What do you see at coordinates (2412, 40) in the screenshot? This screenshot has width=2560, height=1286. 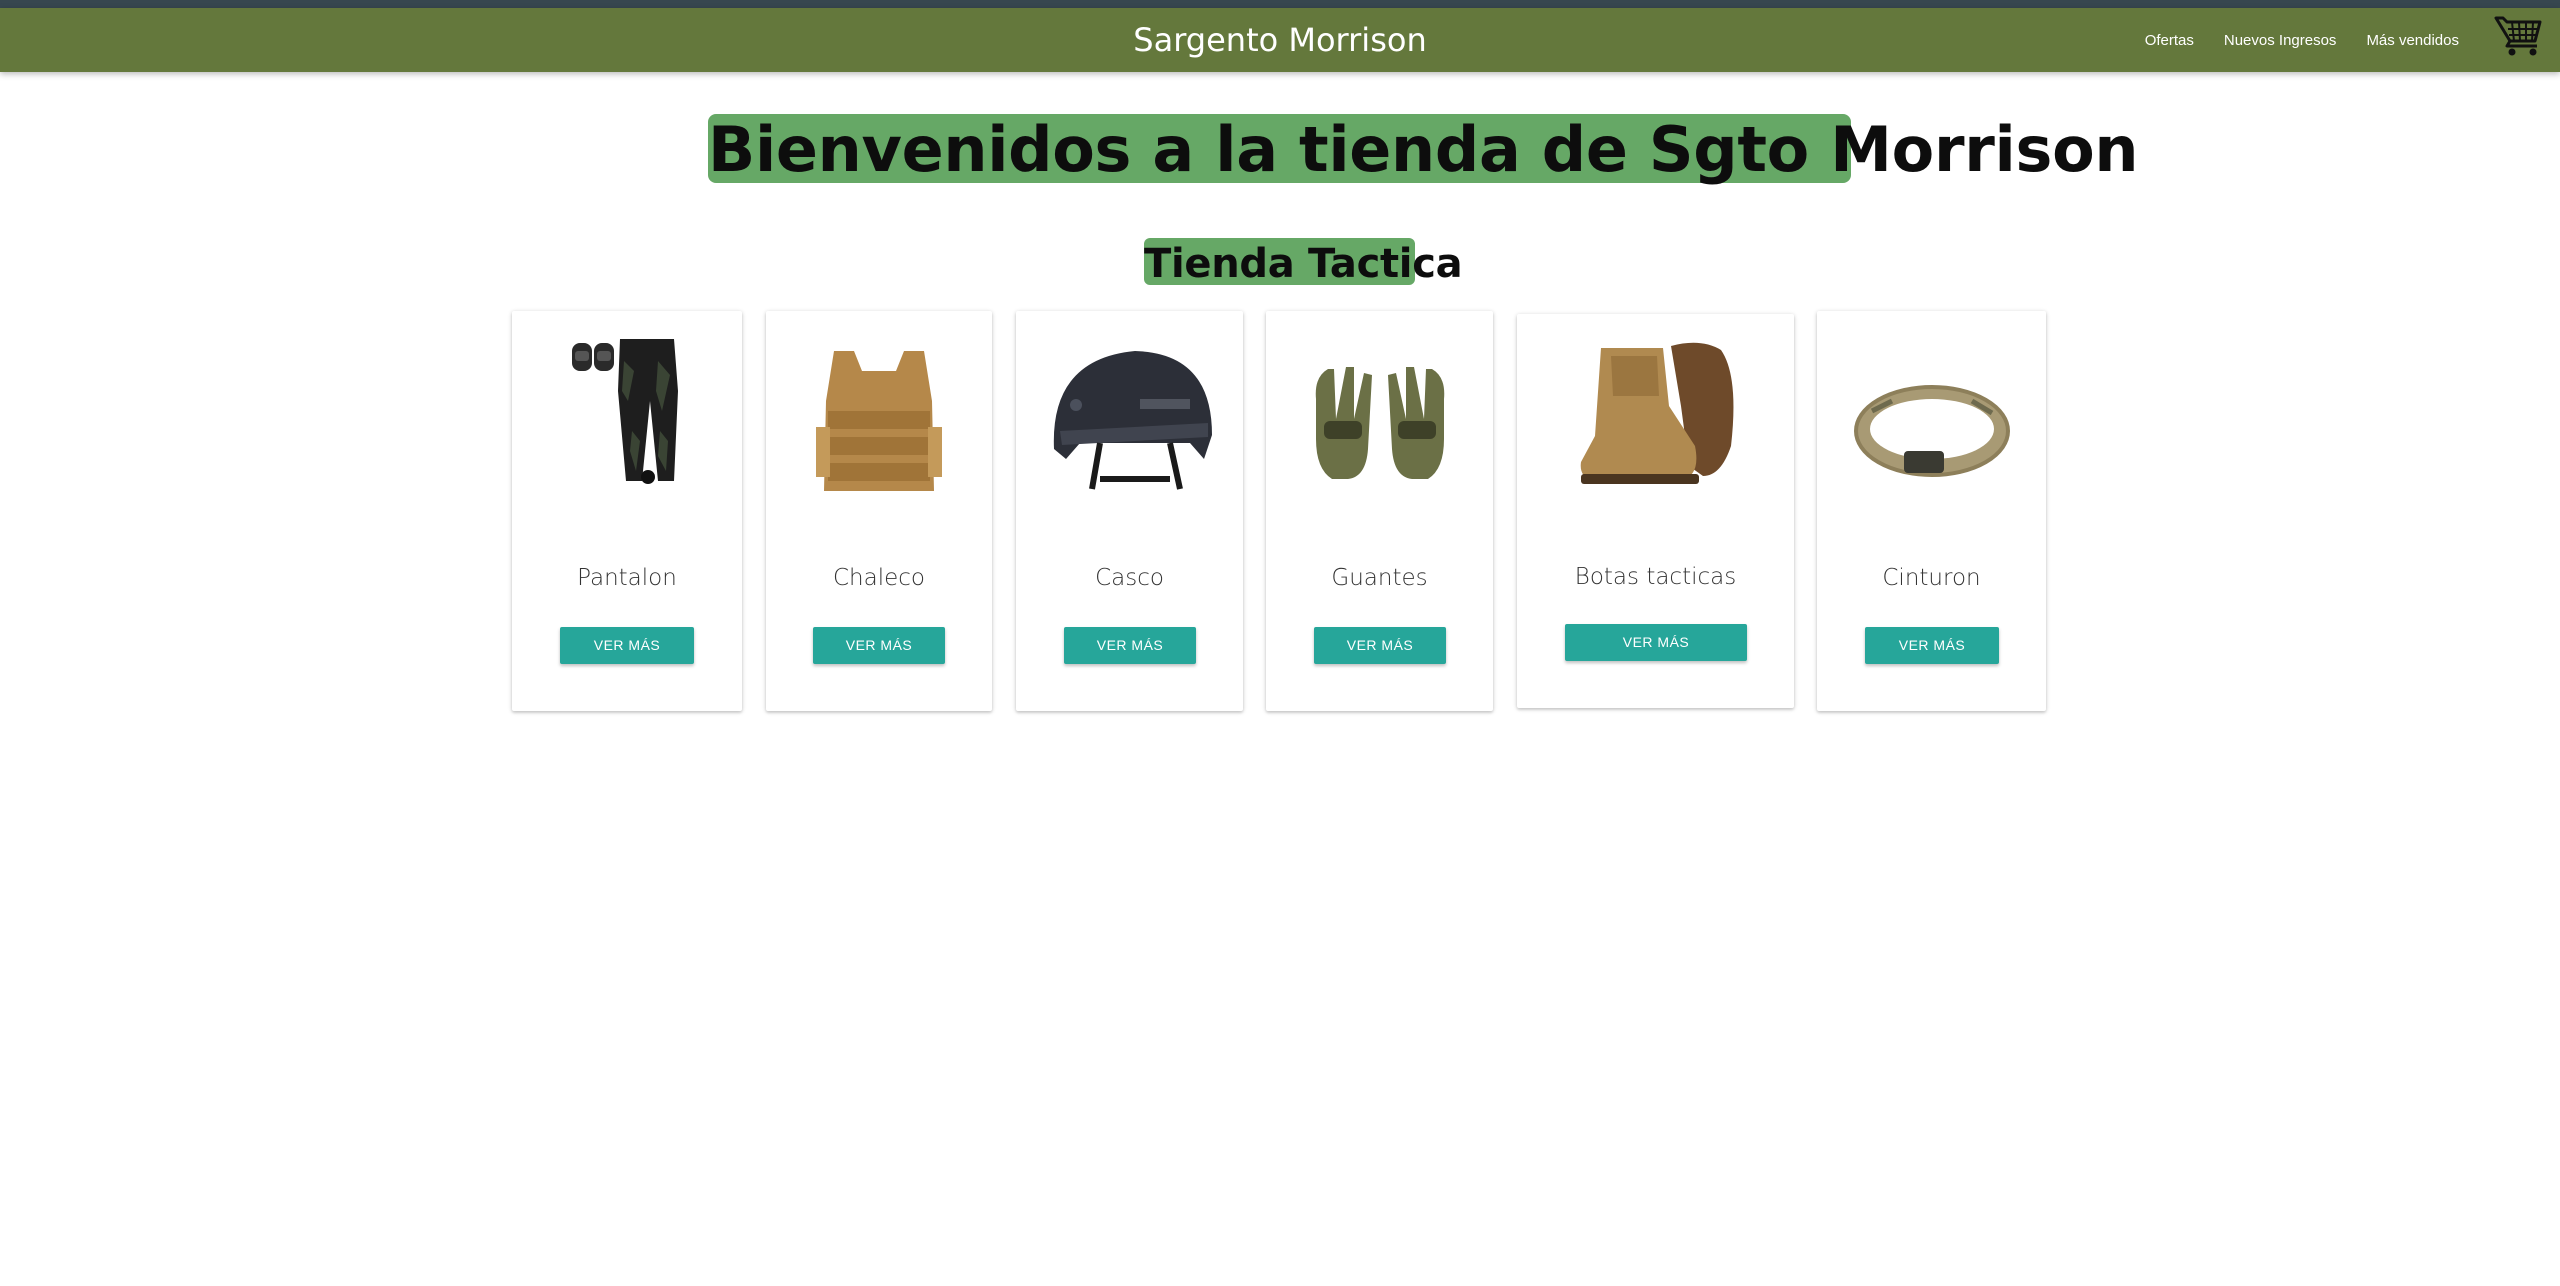 I see `nav-link-mas-vendidos: Más vendidos` at bounding box center [2412, 40].